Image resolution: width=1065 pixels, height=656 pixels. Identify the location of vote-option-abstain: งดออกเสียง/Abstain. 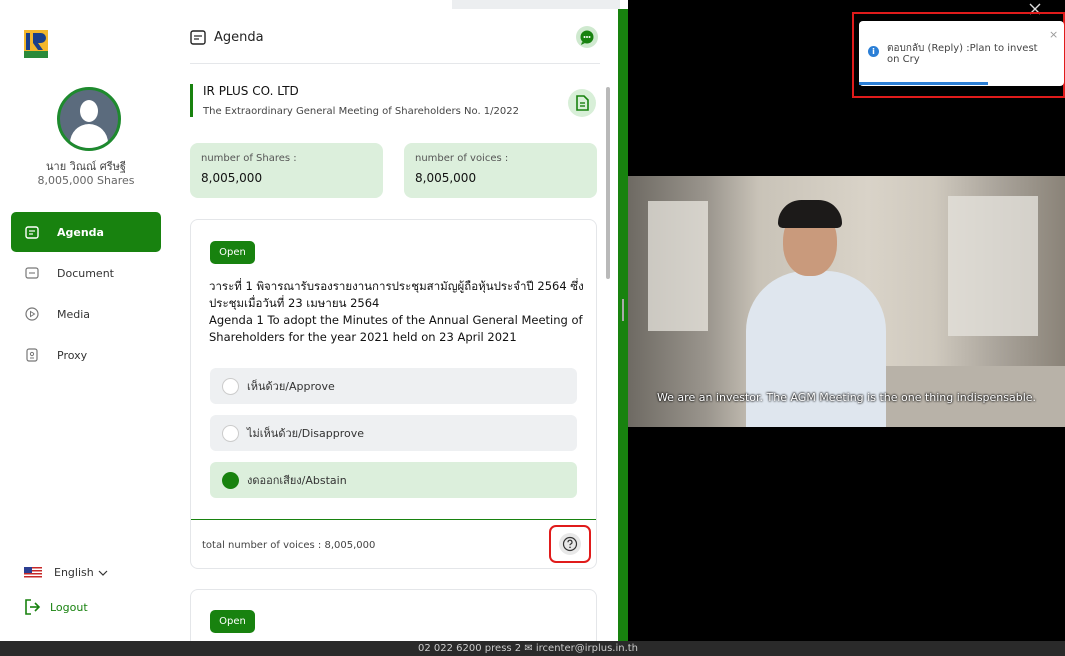
(393, 480).